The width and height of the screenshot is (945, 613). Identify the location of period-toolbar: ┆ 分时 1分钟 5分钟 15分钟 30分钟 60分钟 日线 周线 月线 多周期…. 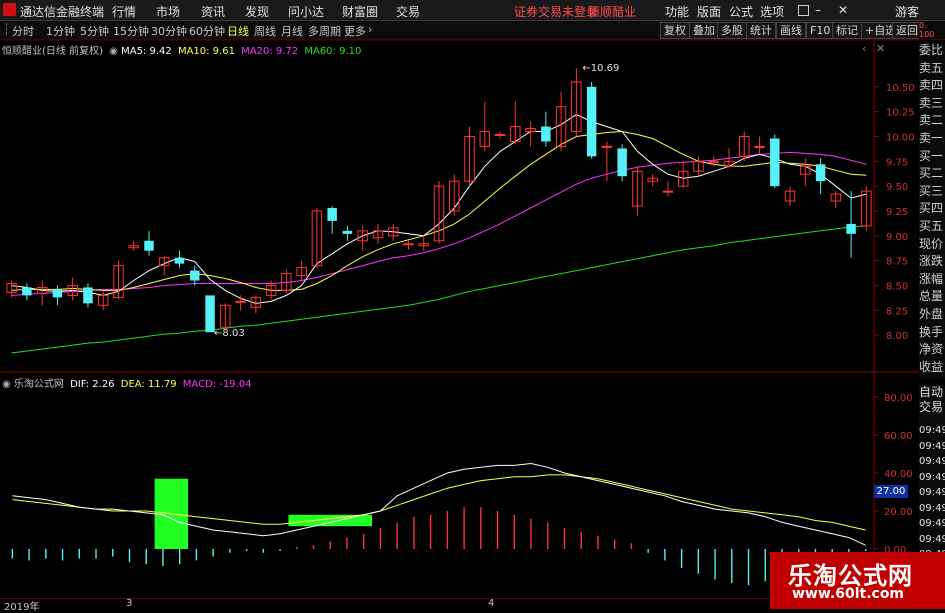
(472, 30).